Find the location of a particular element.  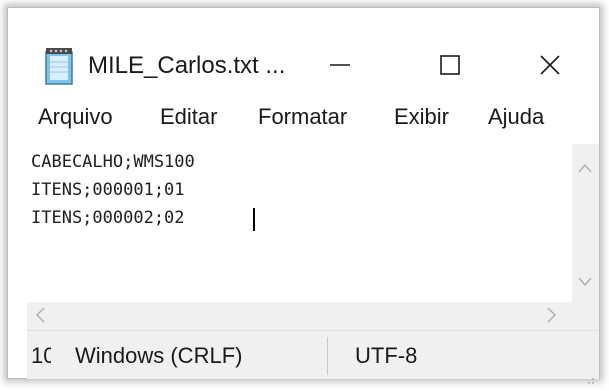

menu-editar: Editar is located at coordinates (188, 117).